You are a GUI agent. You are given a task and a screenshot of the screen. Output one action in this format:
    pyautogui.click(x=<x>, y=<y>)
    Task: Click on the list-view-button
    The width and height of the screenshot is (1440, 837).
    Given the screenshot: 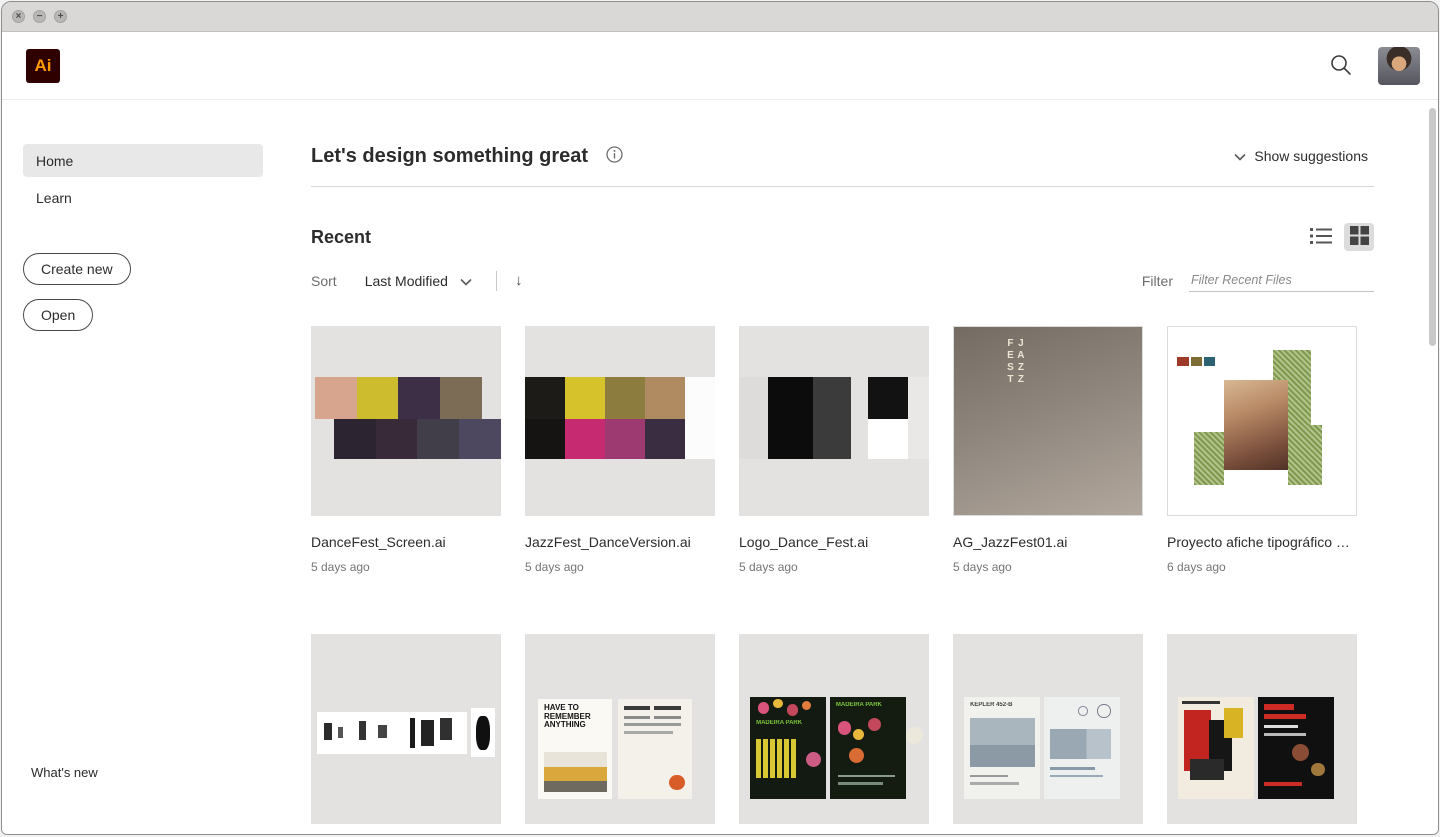 What is the action you would take?
    pyautogui.click(x=1321, y=237)
    